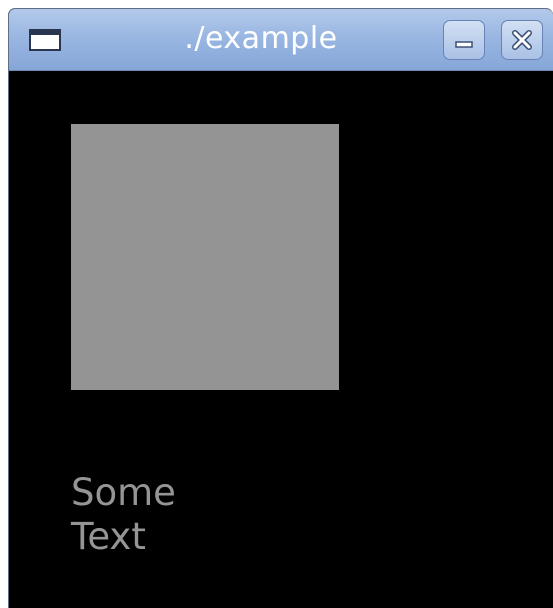 The height and width of the screenshot is (608, 553). Describe the element at coordinates (261, 38) in the screenshot. I see `window-title: ./example` at that location.